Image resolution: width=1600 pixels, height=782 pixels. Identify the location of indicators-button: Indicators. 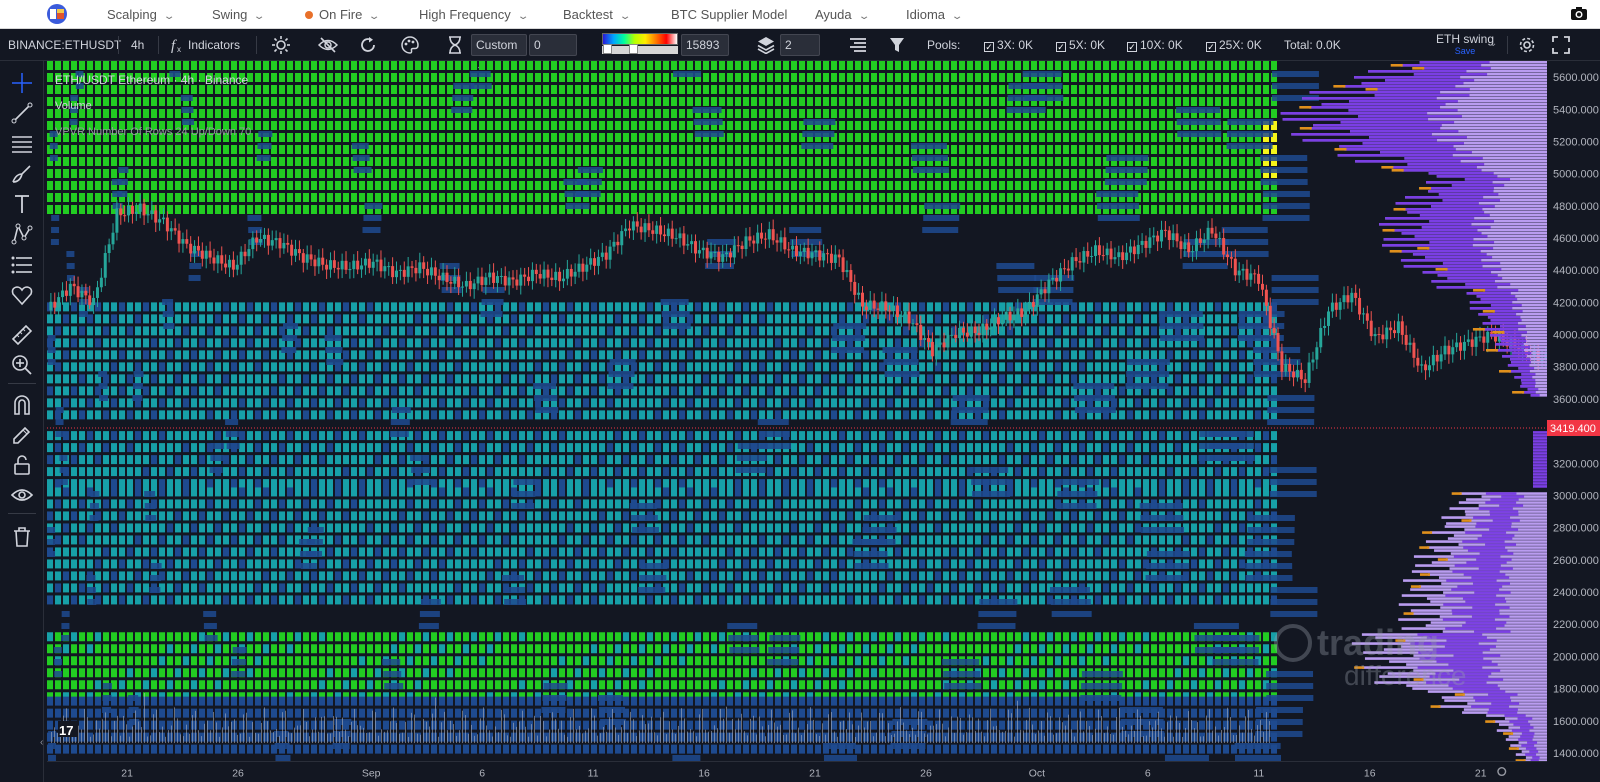
(214, 45).